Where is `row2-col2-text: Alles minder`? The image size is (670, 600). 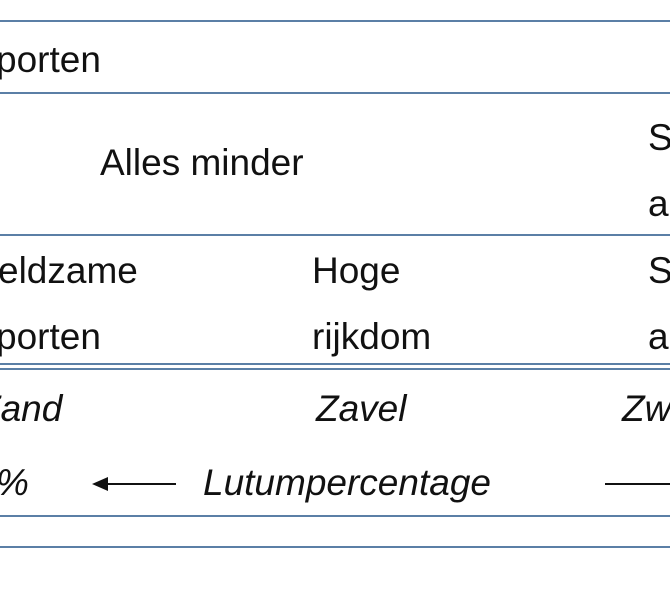
row2-col2-text: Alles minder is located at coordinates (202, 162).